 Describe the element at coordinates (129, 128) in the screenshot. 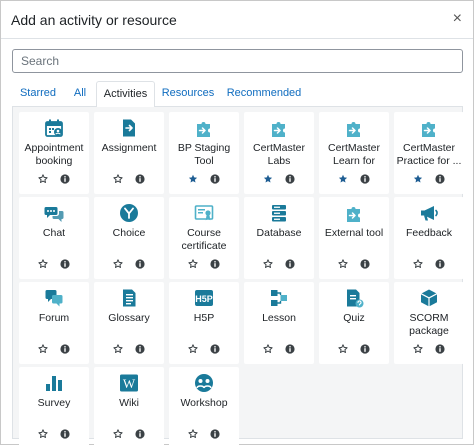

I see `assignment-icon` at that location.